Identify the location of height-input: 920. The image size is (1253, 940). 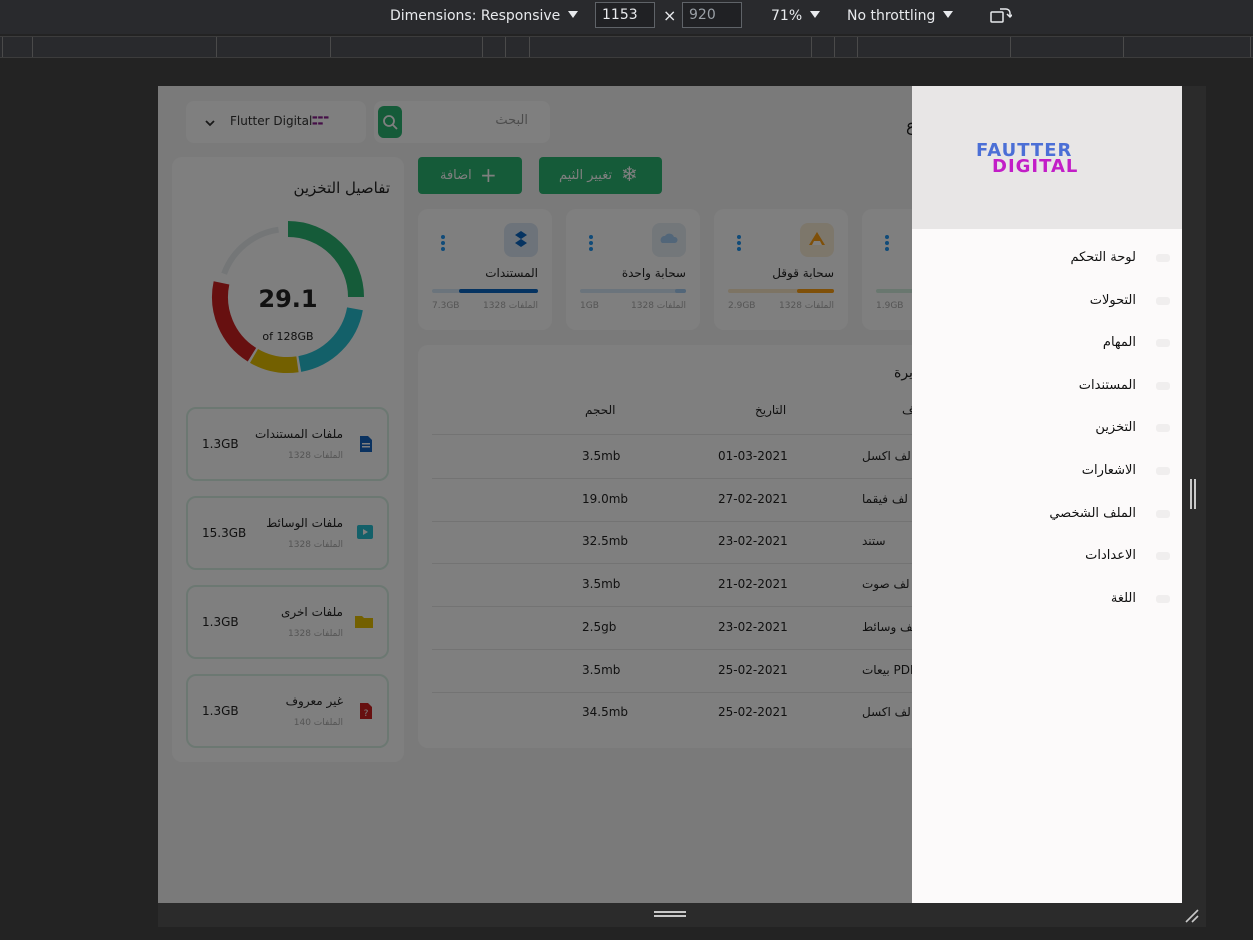
(712, 15).